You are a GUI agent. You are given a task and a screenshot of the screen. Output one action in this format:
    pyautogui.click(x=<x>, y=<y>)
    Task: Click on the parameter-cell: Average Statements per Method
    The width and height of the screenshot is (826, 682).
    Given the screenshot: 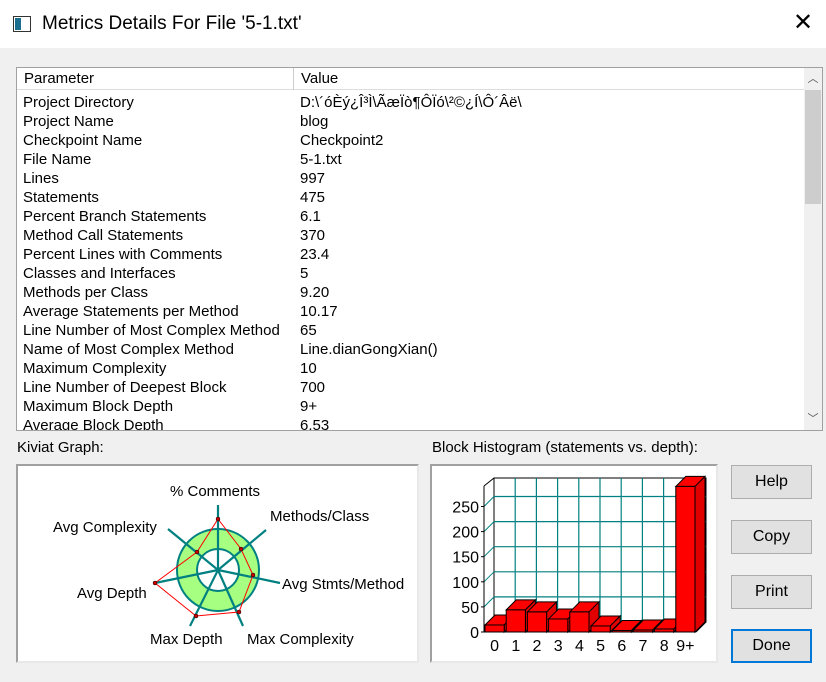 What is the action you would take?
    pyautogui.click(x=131, y=311)
    